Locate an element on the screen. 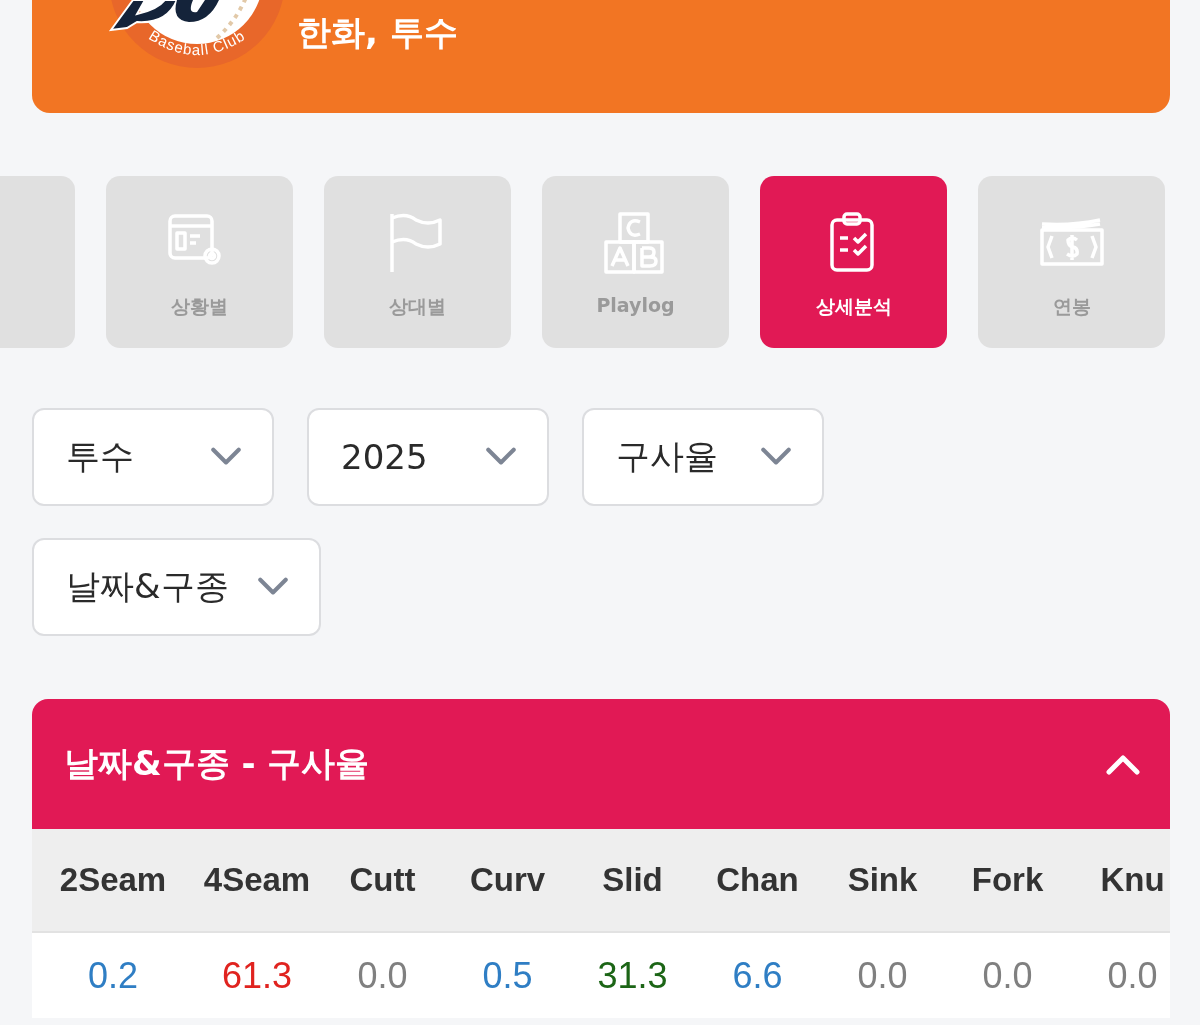 The height and width of the screenshot is (1025, 1200). column-header: Curv is located at coordinates (507, 880).